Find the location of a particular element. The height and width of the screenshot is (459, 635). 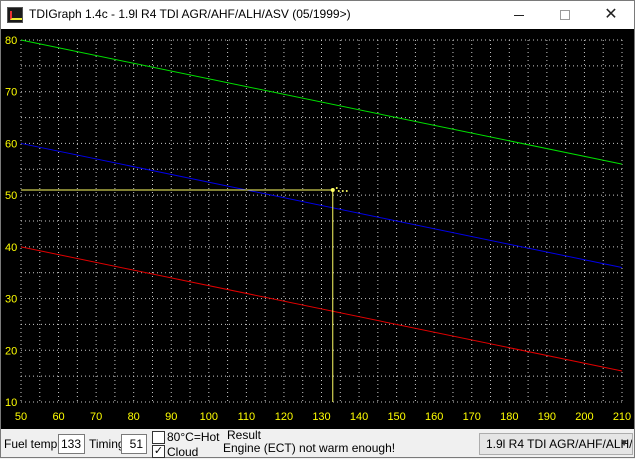

result-text: Engine (ECT) not warm enough! is located at coordinates (309, 448).